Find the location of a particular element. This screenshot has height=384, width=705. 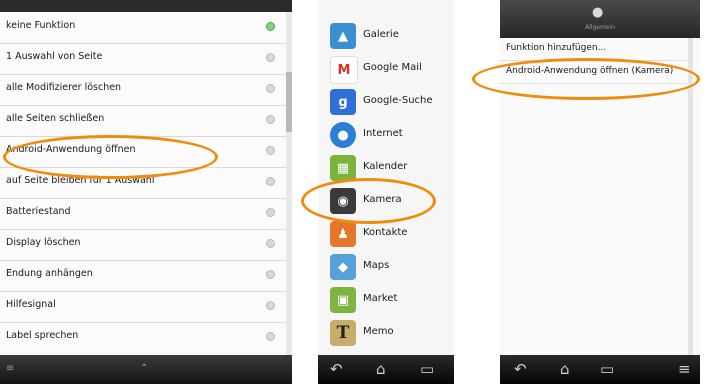

app-item-kontakte: ♟ Kontakte is located at coordinates (386, 234).